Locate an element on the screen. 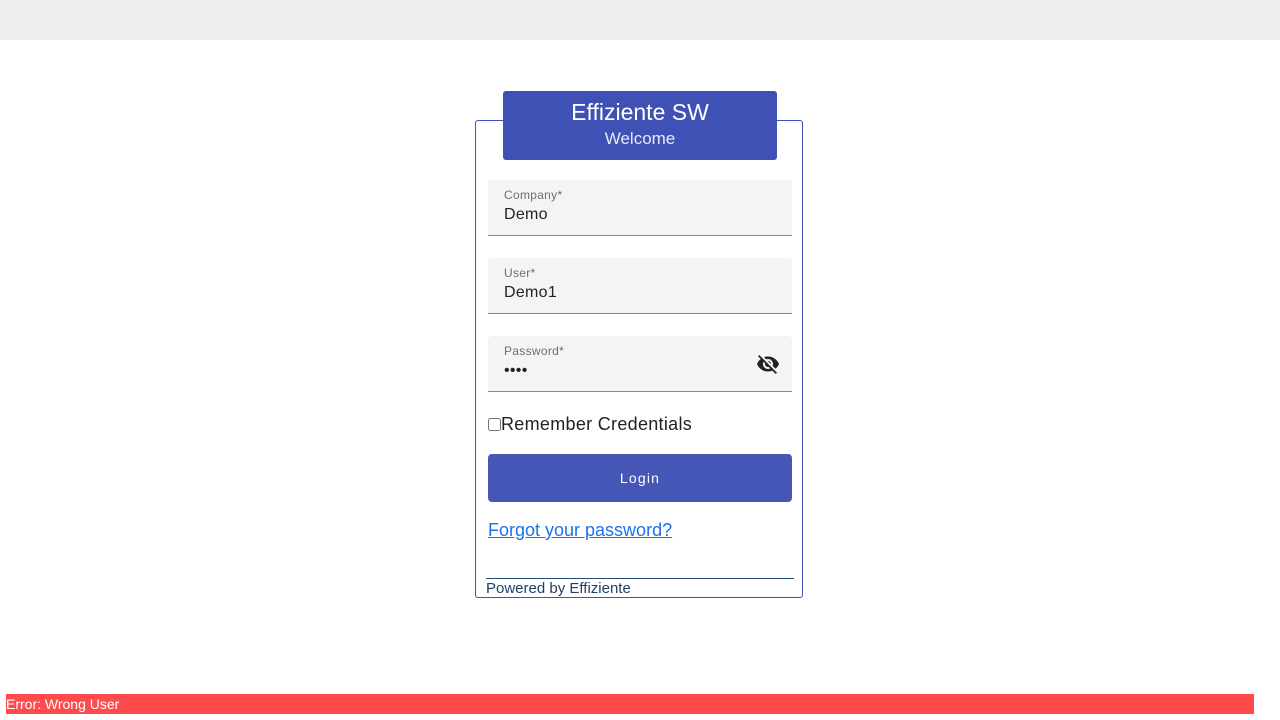 This screenshot has height=720, width=1280. app-title: Effiziente SW is located at coordinates (640, 112).